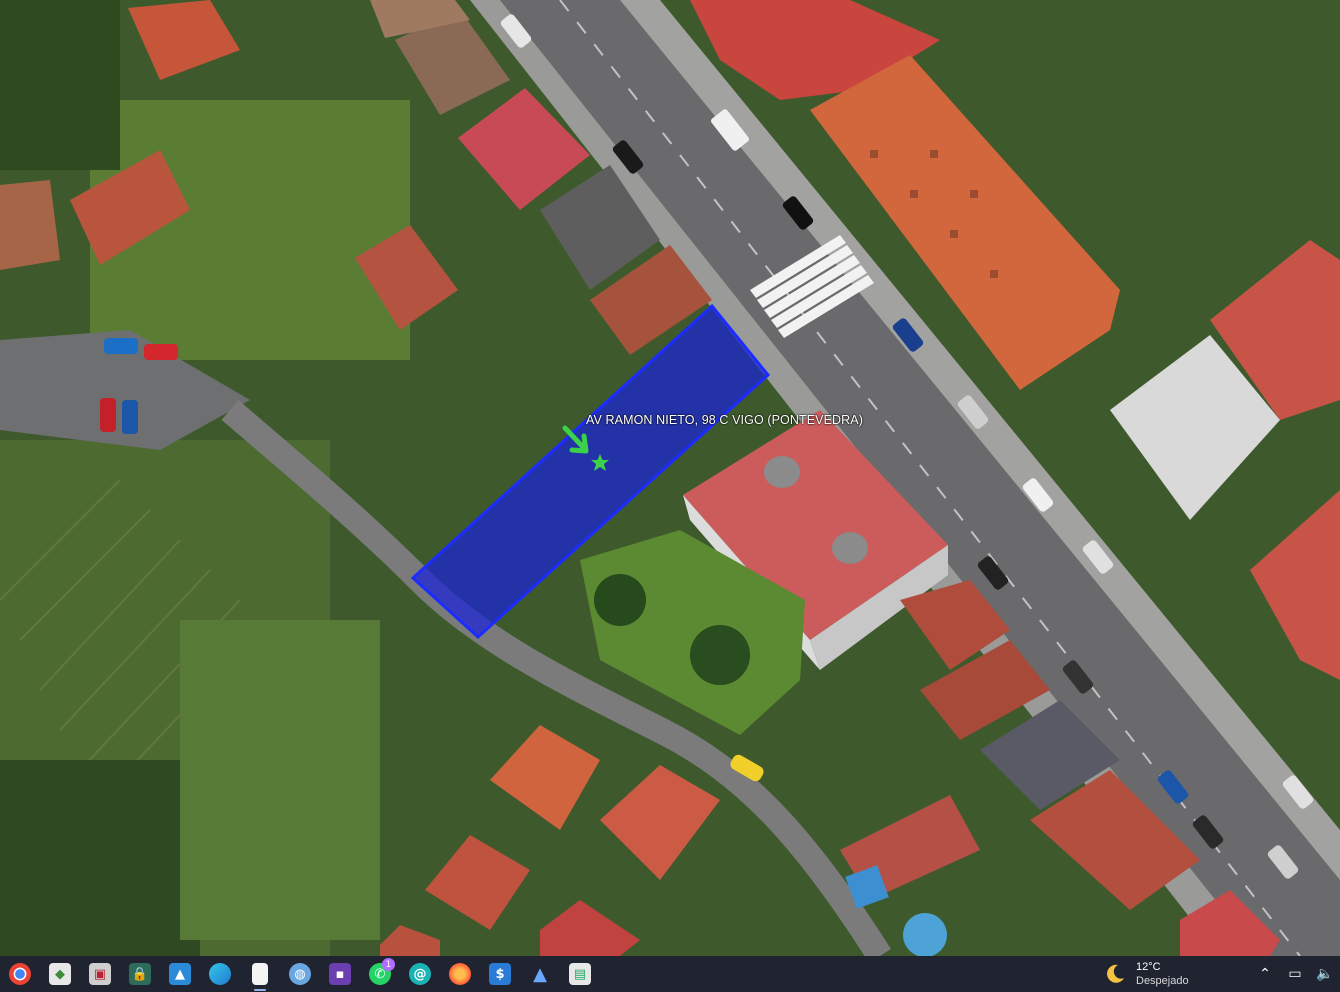  I want to click on spiral-app-icon: @, so click(420, 974).